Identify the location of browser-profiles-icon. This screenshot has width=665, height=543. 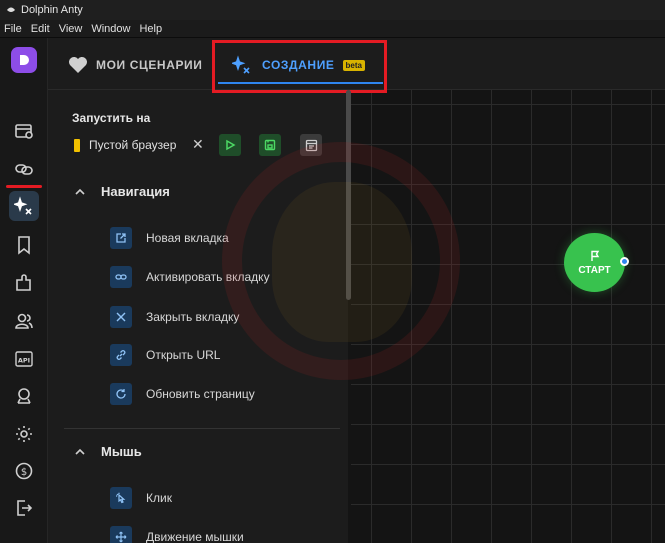
(24, 131).